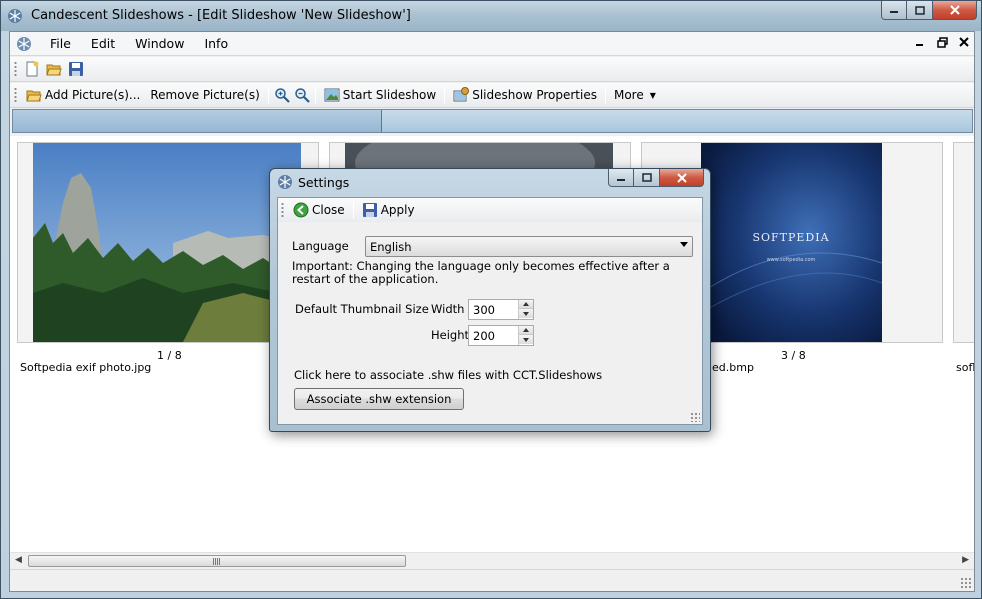  I want to click on apply-button: Apply, so click(388, 210).